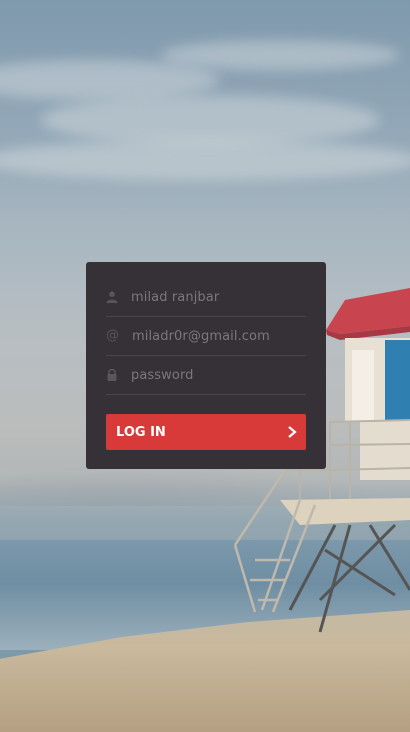 Image resolution: width=410 pixels, height=732 pixels. I want to click on password-field: password, so click(206, 375).